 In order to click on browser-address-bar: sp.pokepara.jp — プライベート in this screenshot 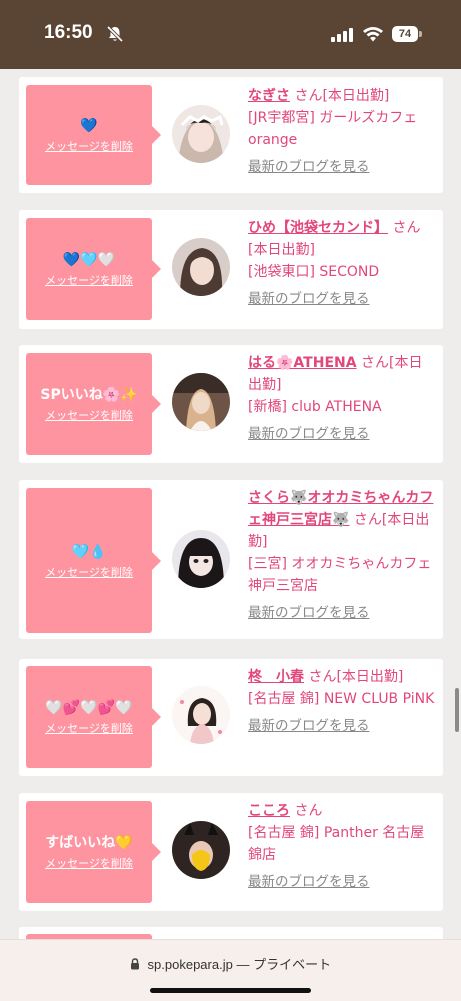, I will do `click(230, 970)`.